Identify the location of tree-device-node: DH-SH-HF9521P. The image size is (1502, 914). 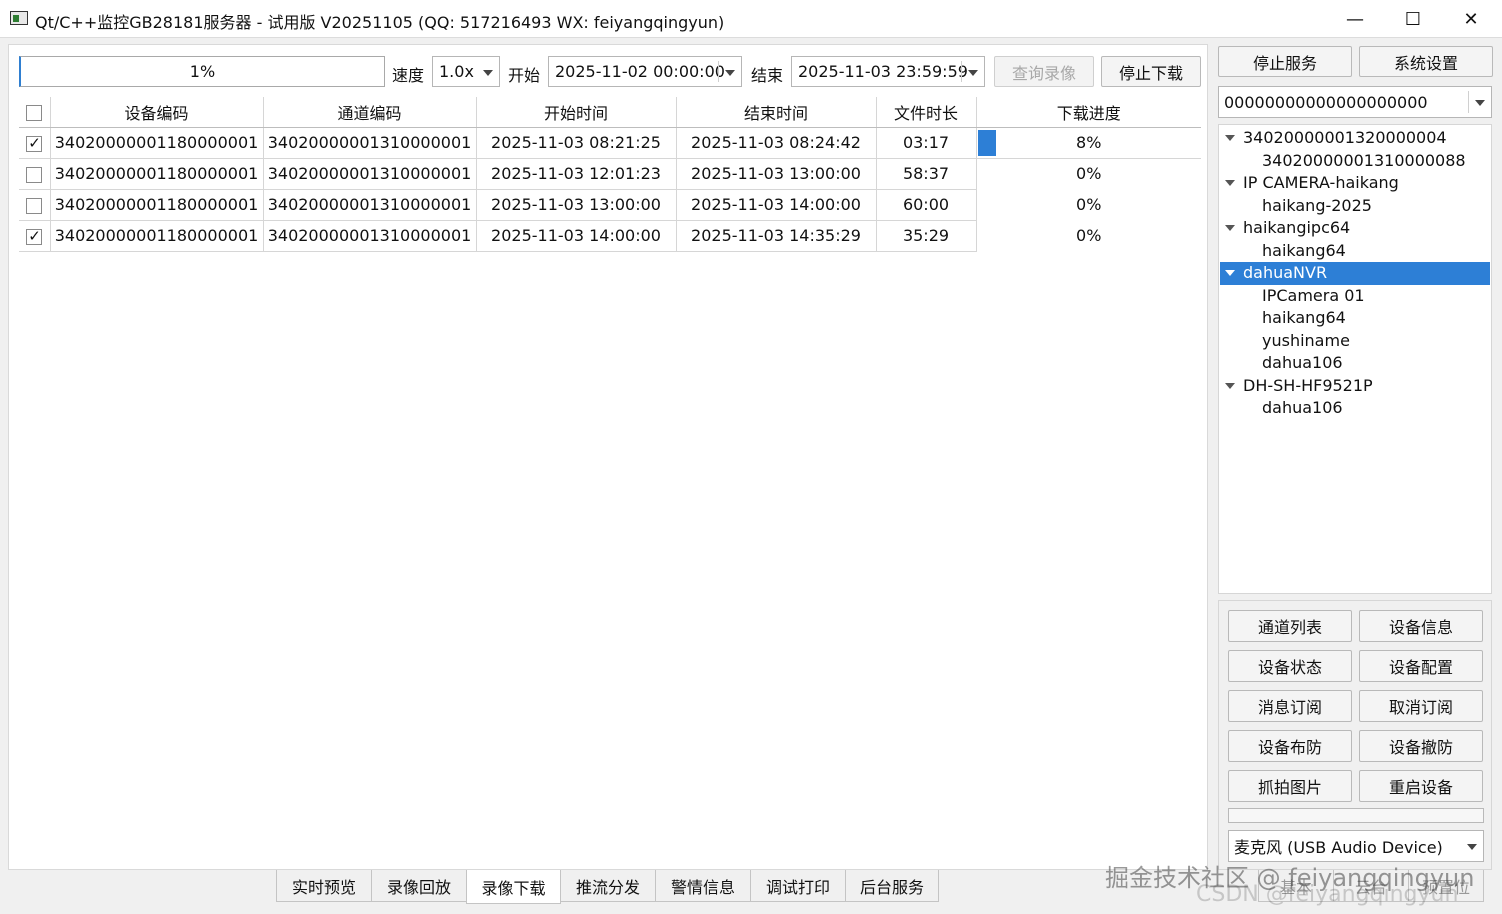
(1355, 386).